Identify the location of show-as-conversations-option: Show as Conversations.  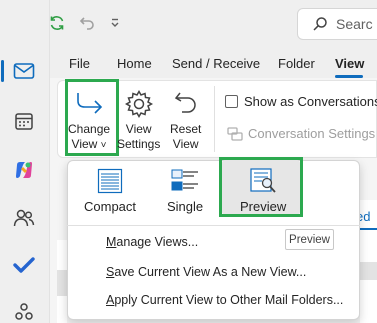
(301, 101).